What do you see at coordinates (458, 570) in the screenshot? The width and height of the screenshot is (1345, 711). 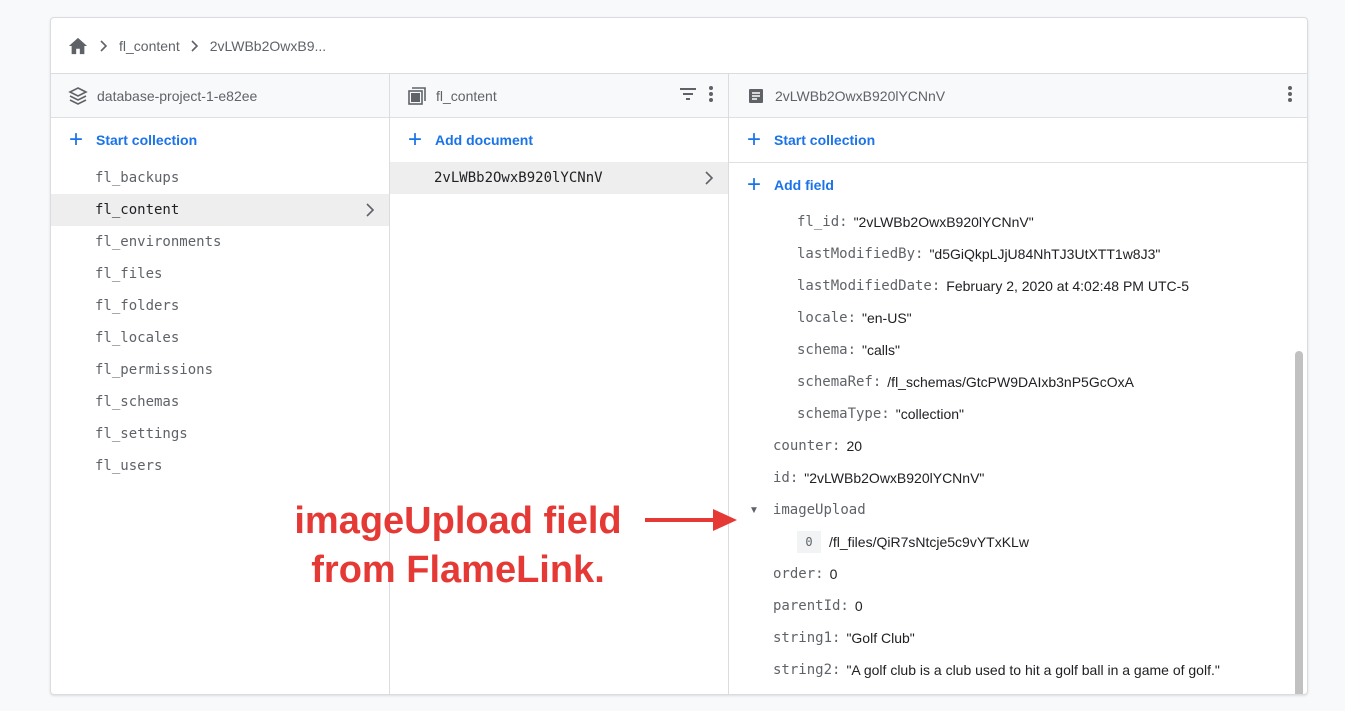 I see `annotation-line-2: from FlameLink.` at bounding box center [458, 570].